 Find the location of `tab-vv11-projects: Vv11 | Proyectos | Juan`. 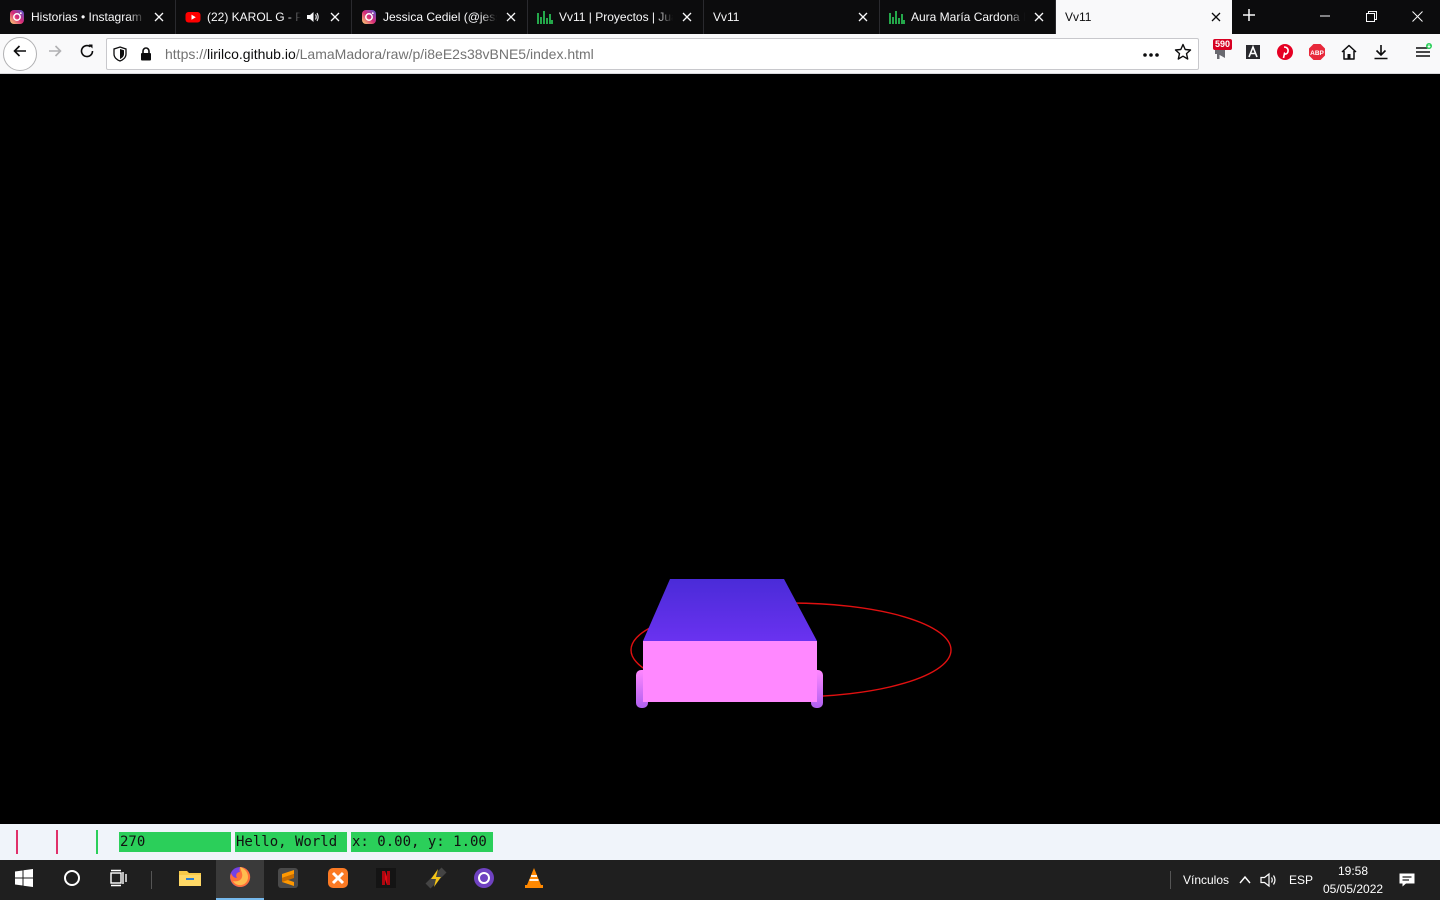

tab-vv11-projects: Vv11 | Proyectos | Juan is located at coordinates (616, 17).